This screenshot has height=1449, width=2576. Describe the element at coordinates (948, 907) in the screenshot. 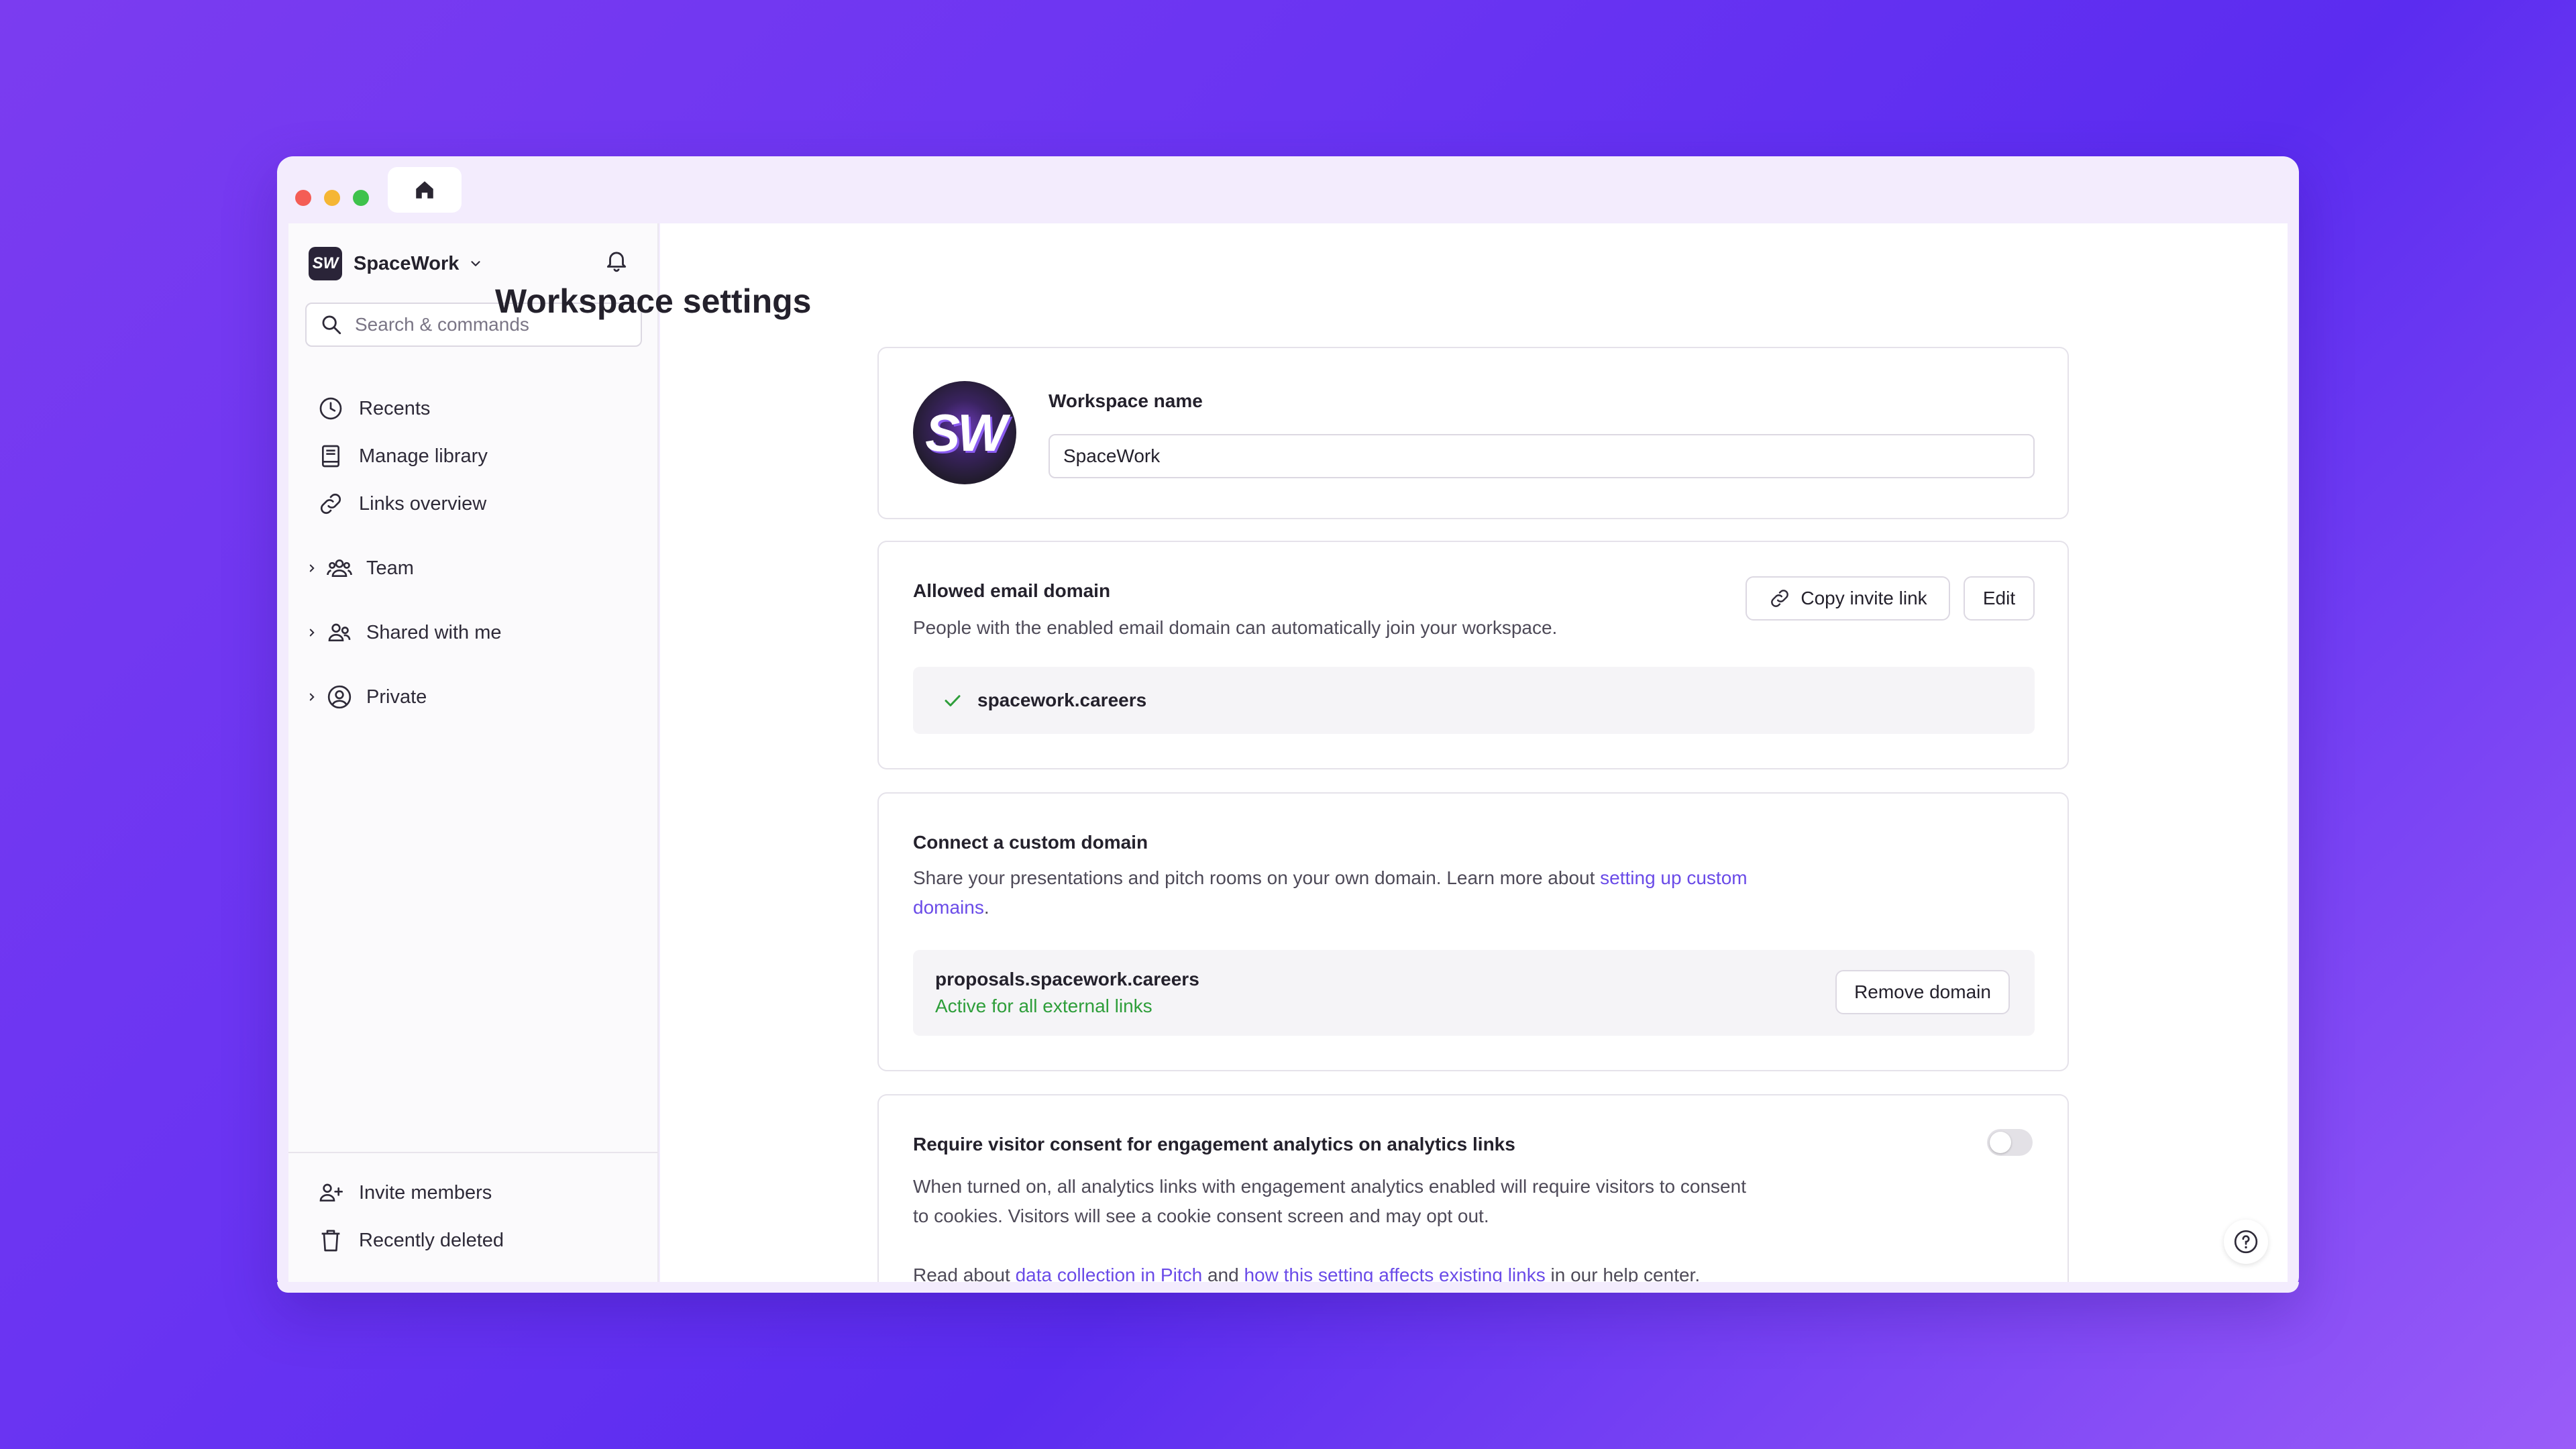

I see `setting-up-custom-domains-link-cont: domains` at that location.